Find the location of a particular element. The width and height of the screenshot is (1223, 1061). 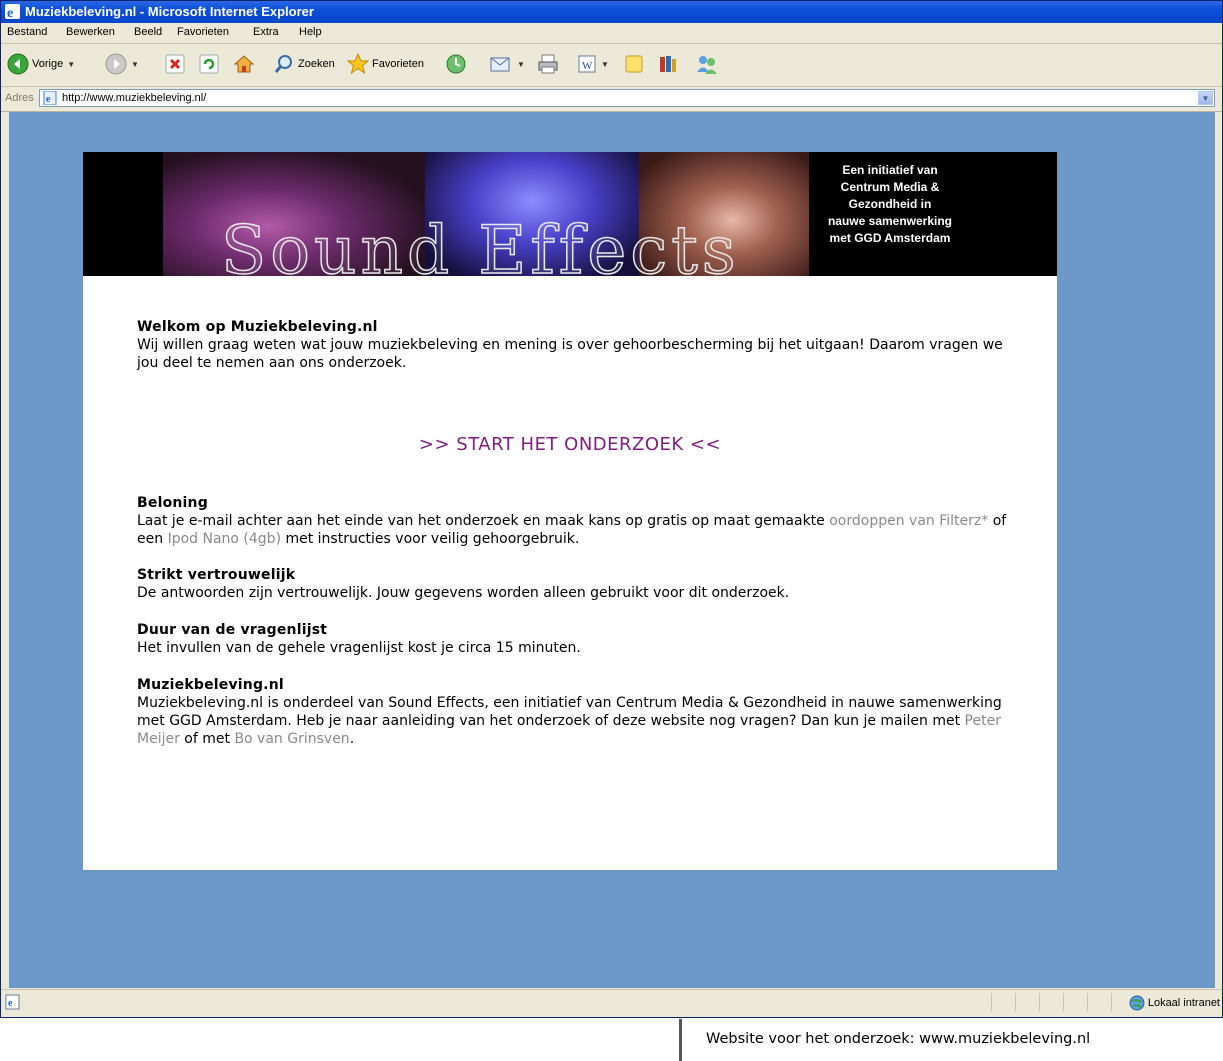

about-heading: Muziekbeleving.nl is located at coordinates (210, 685).